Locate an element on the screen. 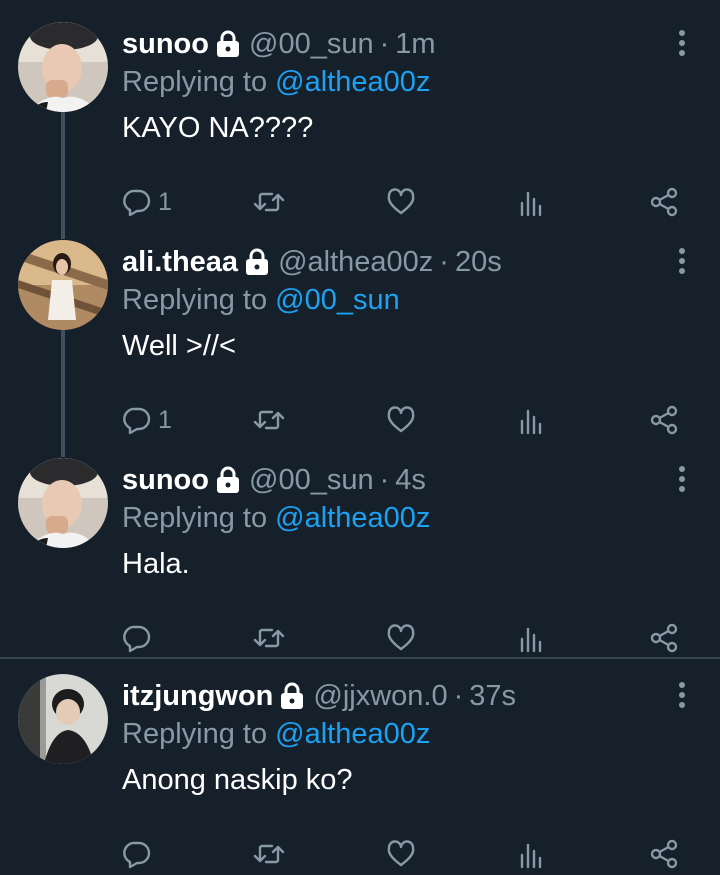 The width and height of the screenshot is (720, 875). tweet-header: sunoo @00_sun · 4s is located at coordinates (274, 480).